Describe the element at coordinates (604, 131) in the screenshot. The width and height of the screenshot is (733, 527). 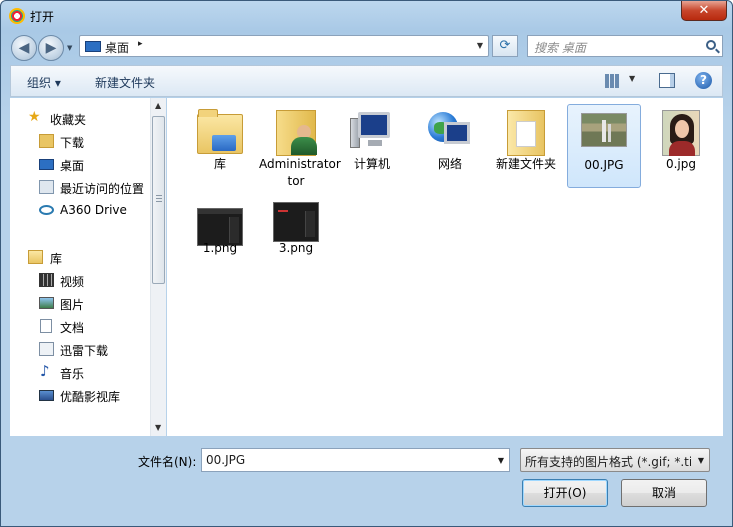
I see `crane-figure` at that location.